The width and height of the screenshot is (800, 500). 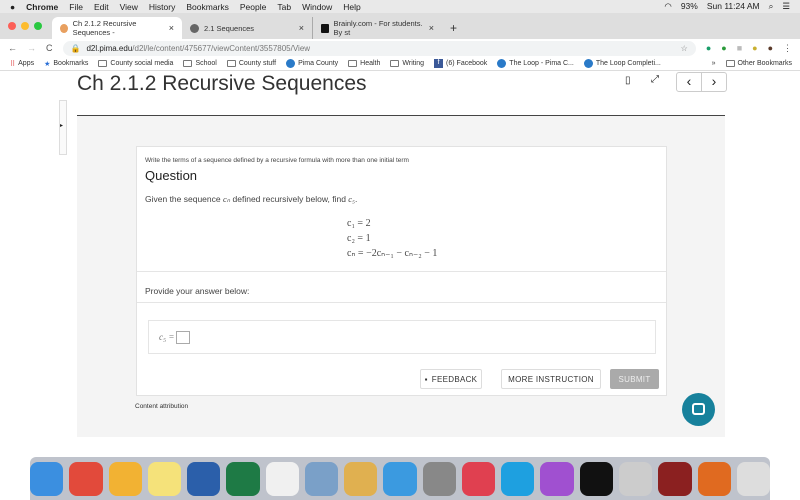 What do you see at coordinates (31, 48) in the screenshot?
I see `forward-icon: →` at bounding box center [31, 48].